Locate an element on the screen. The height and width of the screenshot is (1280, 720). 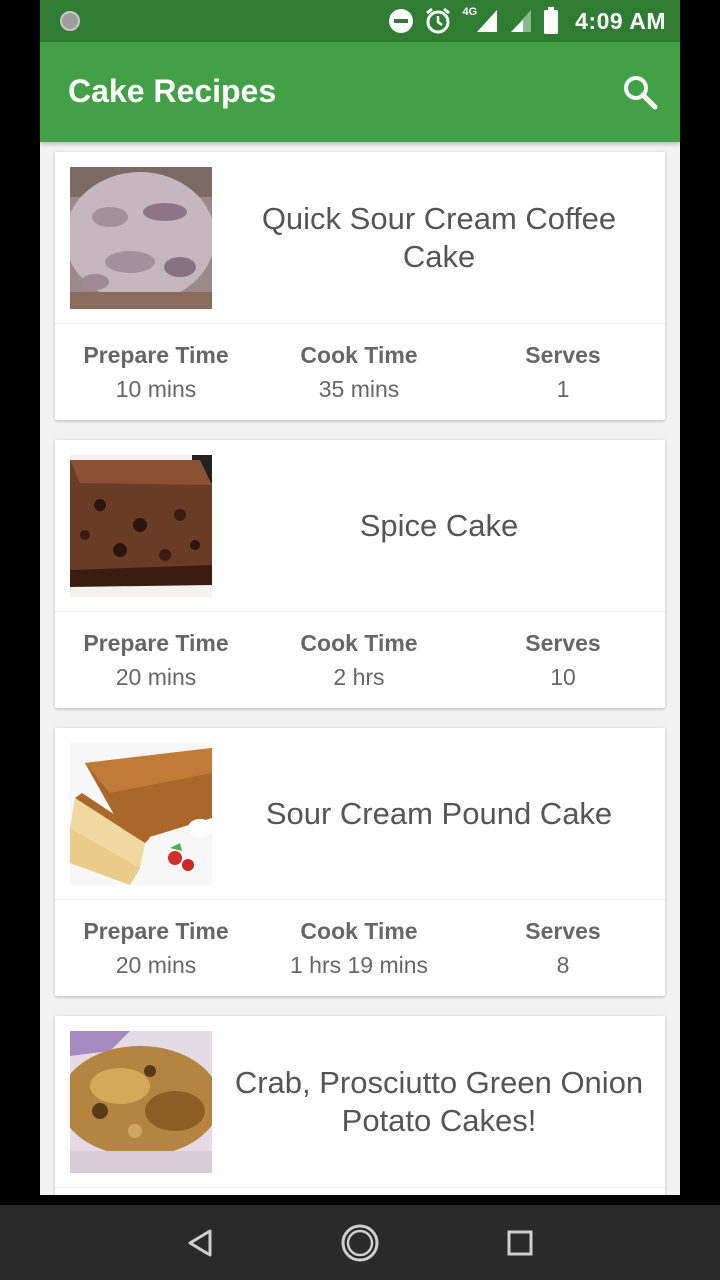
recents-button is located at coordinates (520, 1243).